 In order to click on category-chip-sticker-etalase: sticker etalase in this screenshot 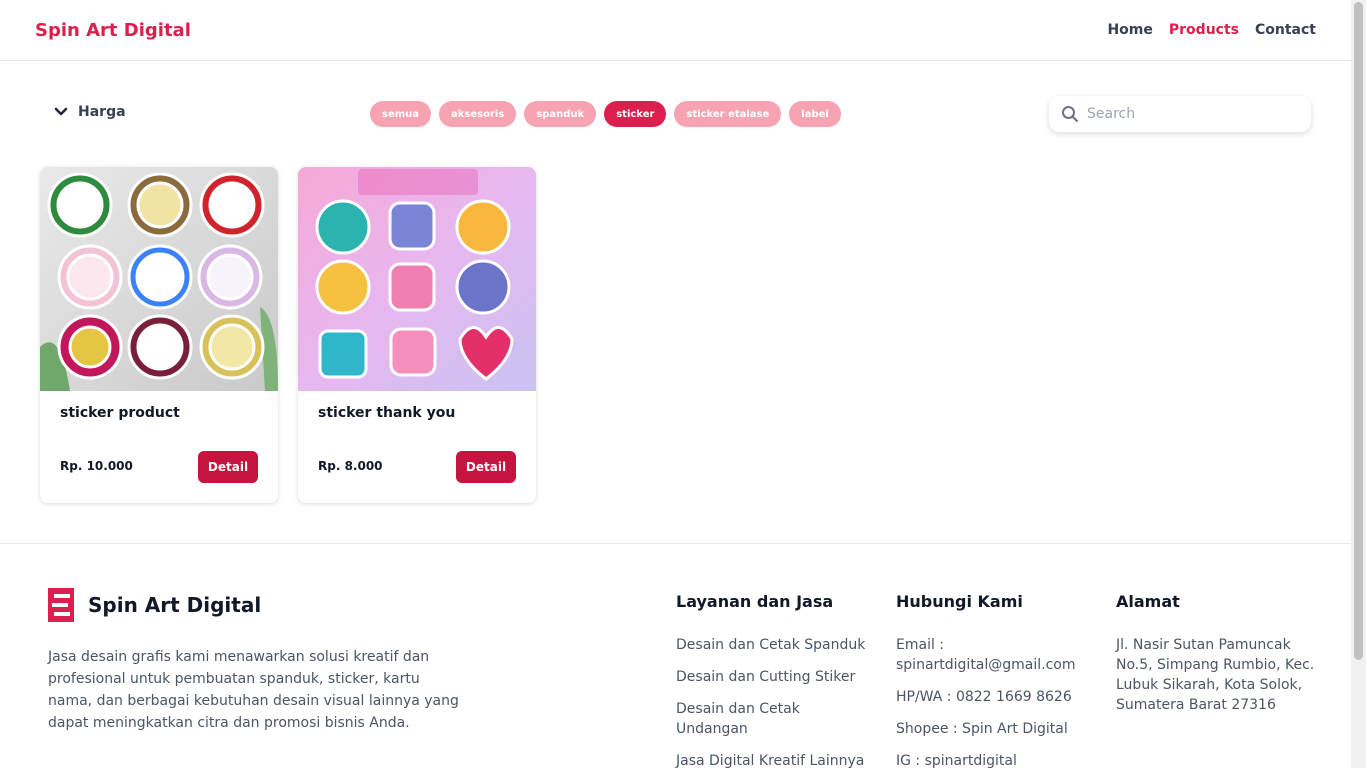, I will do `click(728, 114)`.